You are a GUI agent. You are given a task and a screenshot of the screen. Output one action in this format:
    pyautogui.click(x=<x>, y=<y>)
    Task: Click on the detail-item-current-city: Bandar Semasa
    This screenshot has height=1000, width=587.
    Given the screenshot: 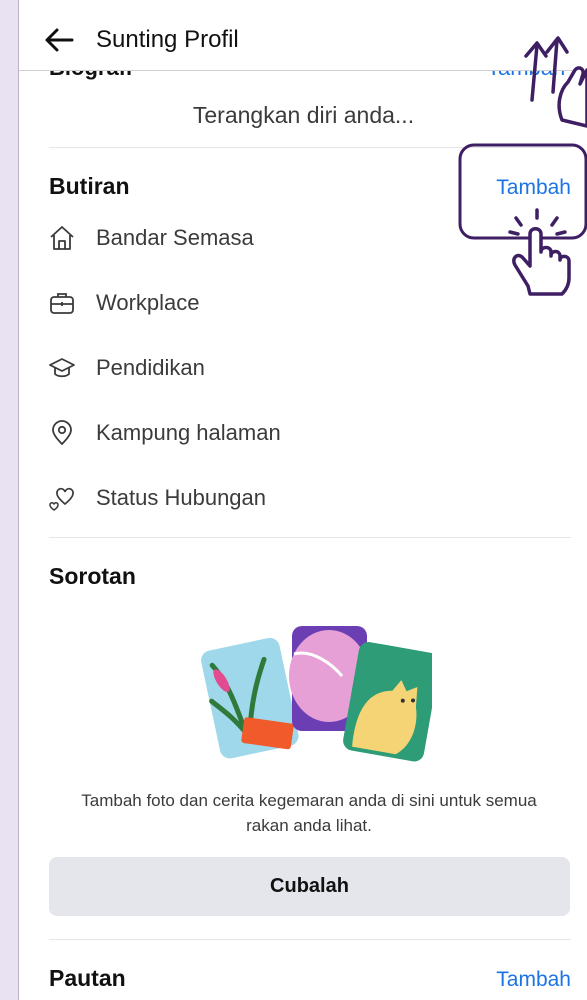 What is the action you would take?
    pyautogui.click(x=150, y=238)
    